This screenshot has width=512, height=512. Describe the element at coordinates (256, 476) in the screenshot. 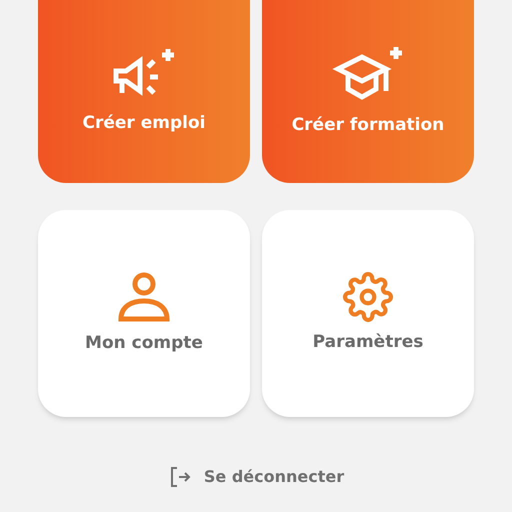

I see `logout-button: Se déconnecter` at that location.